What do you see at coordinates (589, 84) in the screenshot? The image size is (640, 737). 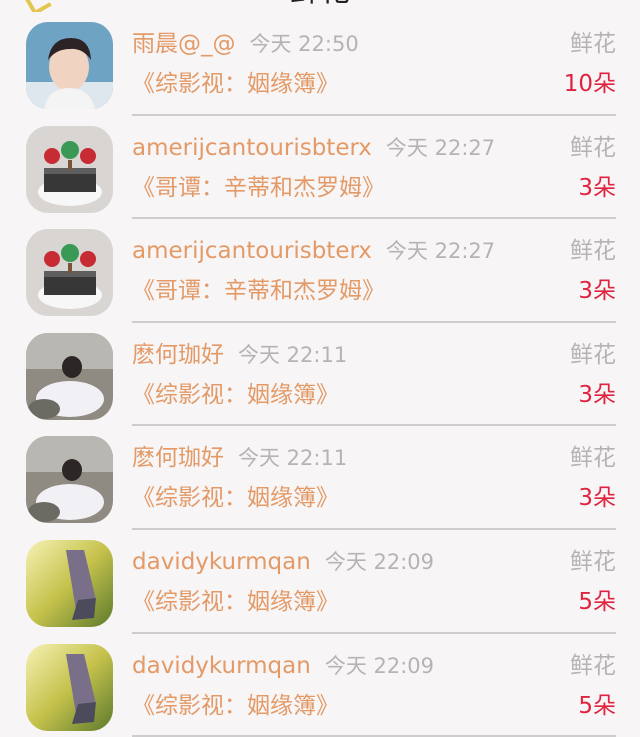 I see `flower-count: 10朵` at bounding box center [589, 84].